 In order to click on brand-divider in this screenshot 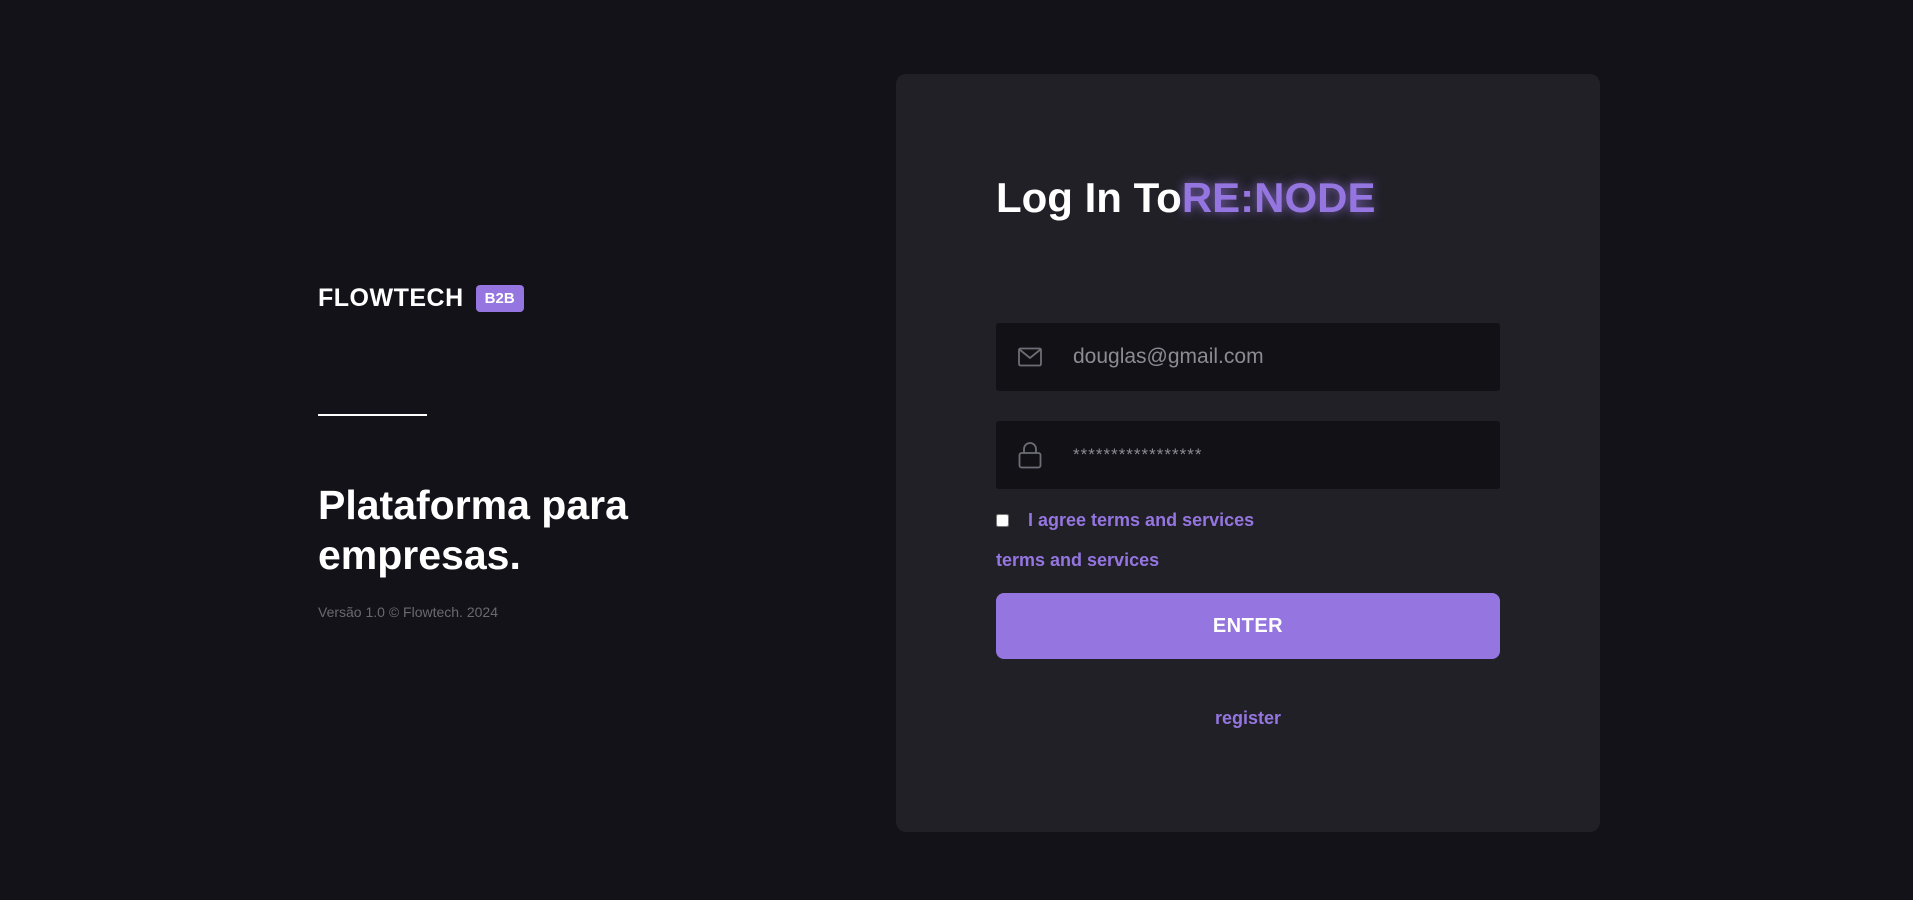, I will do `click(372, 415)`.